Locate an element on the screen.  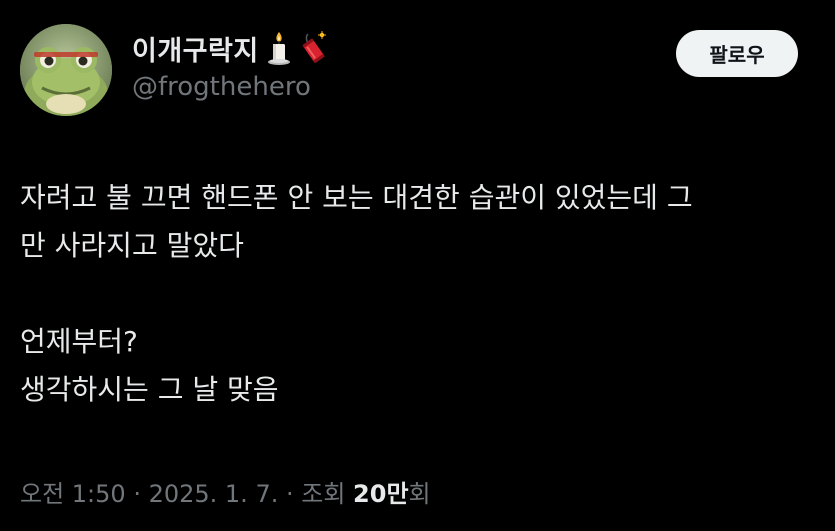
author-info: 이개구락지 @frogthehero is located at coordinates (229, 65).